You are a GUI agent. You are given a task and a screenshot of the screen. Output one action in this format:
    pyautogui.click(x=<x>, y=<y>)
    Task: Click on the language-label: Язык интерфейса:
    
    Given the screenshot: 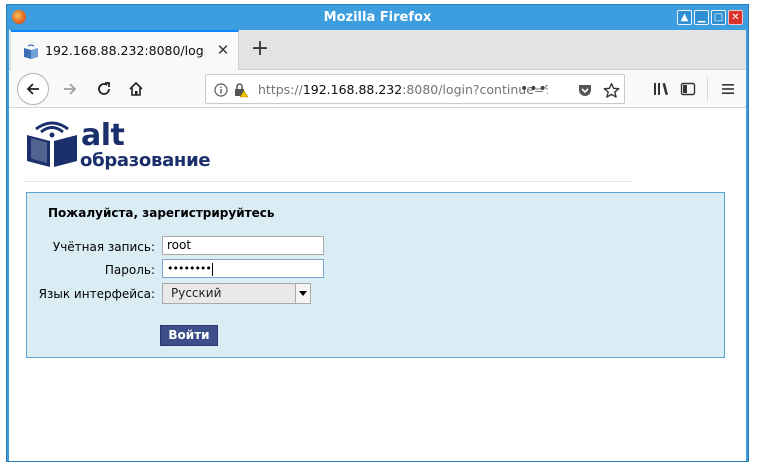 What is the action you would take?
    pyautogui.click(x=96, y=294)
    